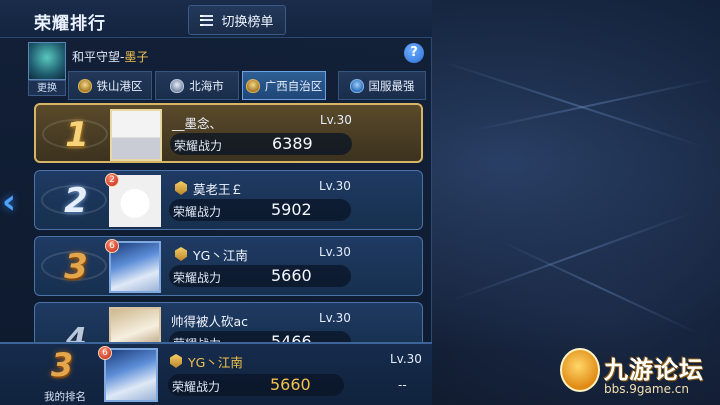 Image resolution: width=720 pixels, height=405 pixels. What do you see at coordinates (197, 123) in the screenshot?
I see `player-name: __墨念、` at bounding box center [197, 123].